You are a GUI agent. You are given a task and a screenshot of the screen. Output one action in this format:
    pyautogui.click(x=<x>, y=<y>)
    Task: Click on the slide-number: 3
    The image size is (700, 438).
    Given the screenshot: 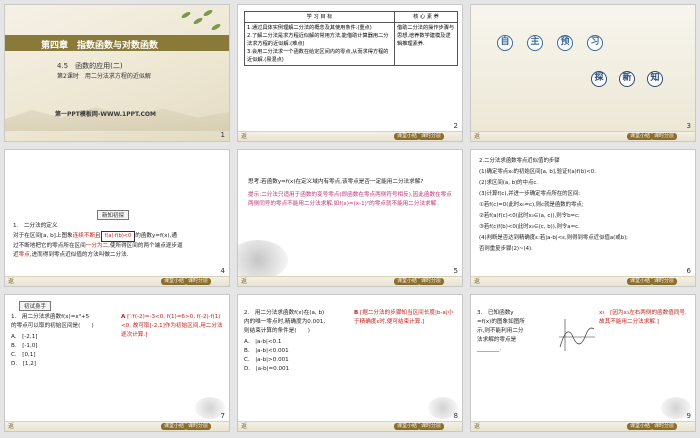 What is the action you would take?
    pyautogui.click(x=688, y=126)
    